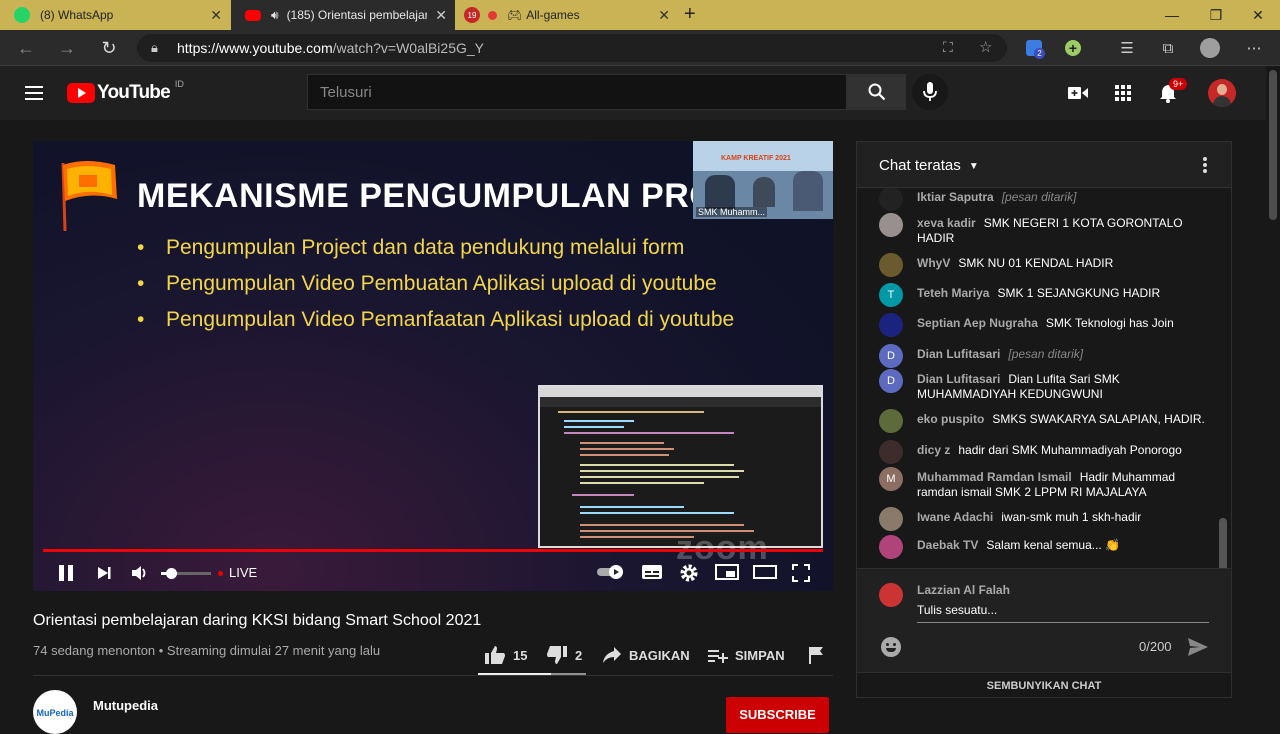 This screenshot has width=1280, height=734. What do you see at coordinates (816, 655) in the screenshot?
I see `report-button` at bounding box center [816, 655].